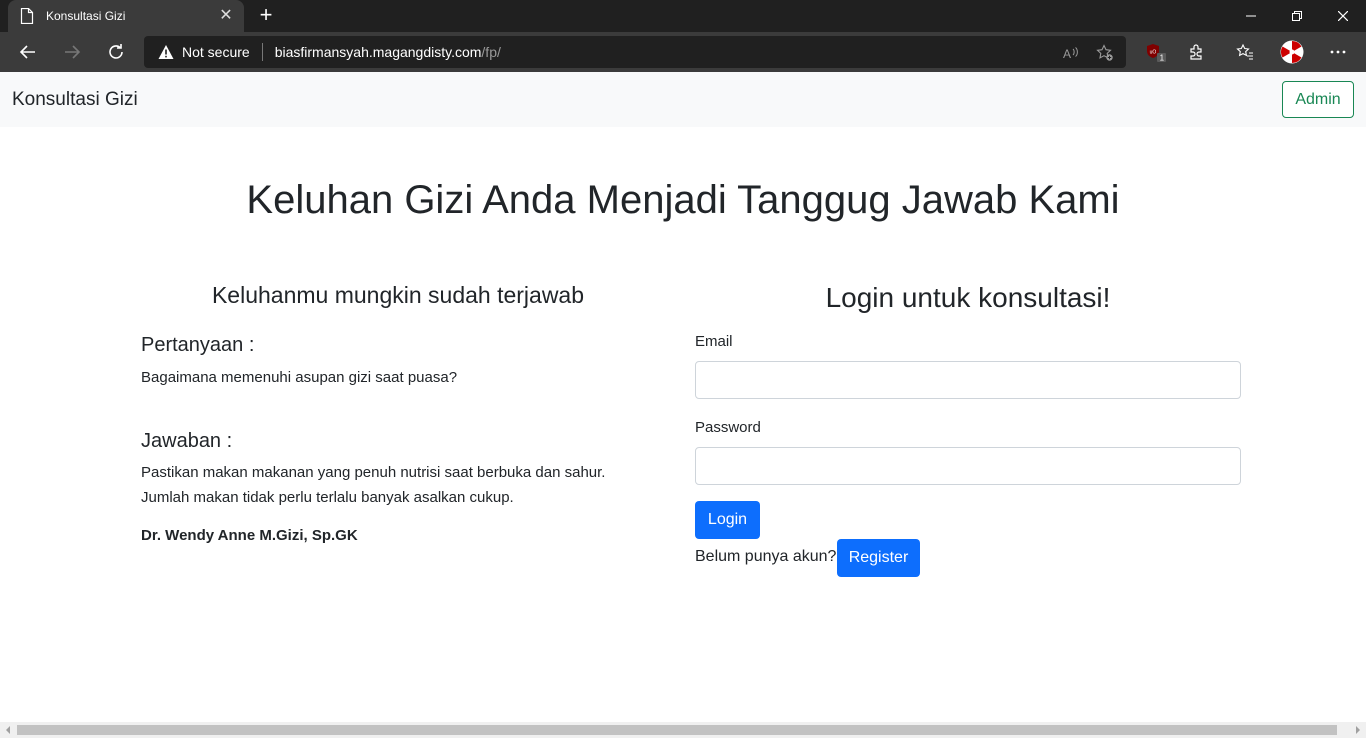  Describe the element at coordinates (262, 52) in the screenshot. I see `omnibox-divider` at that location.